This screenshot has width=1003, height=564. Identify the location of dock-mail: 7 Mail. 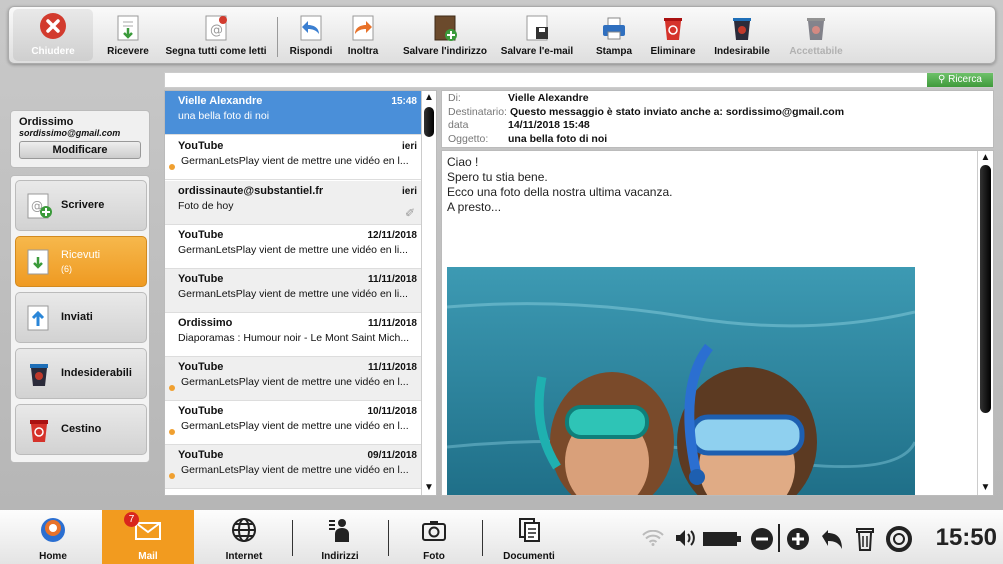
(148, 537).